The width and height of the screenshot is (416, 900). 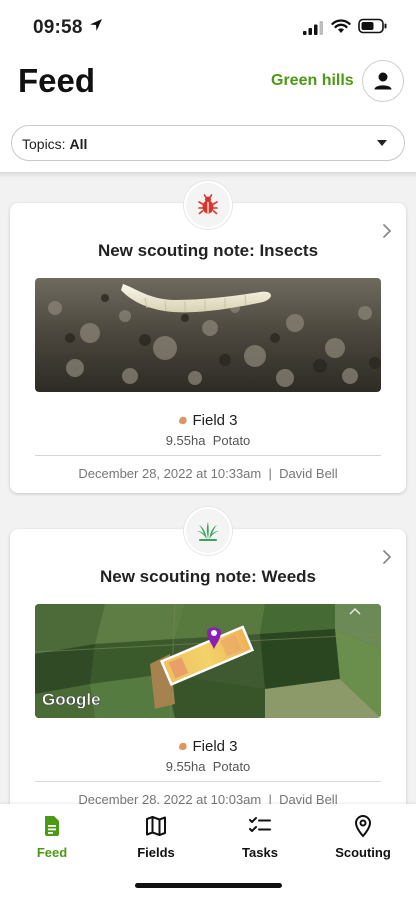 I want to click on nav-scouting: Scouting, so click(x=363, y=838).